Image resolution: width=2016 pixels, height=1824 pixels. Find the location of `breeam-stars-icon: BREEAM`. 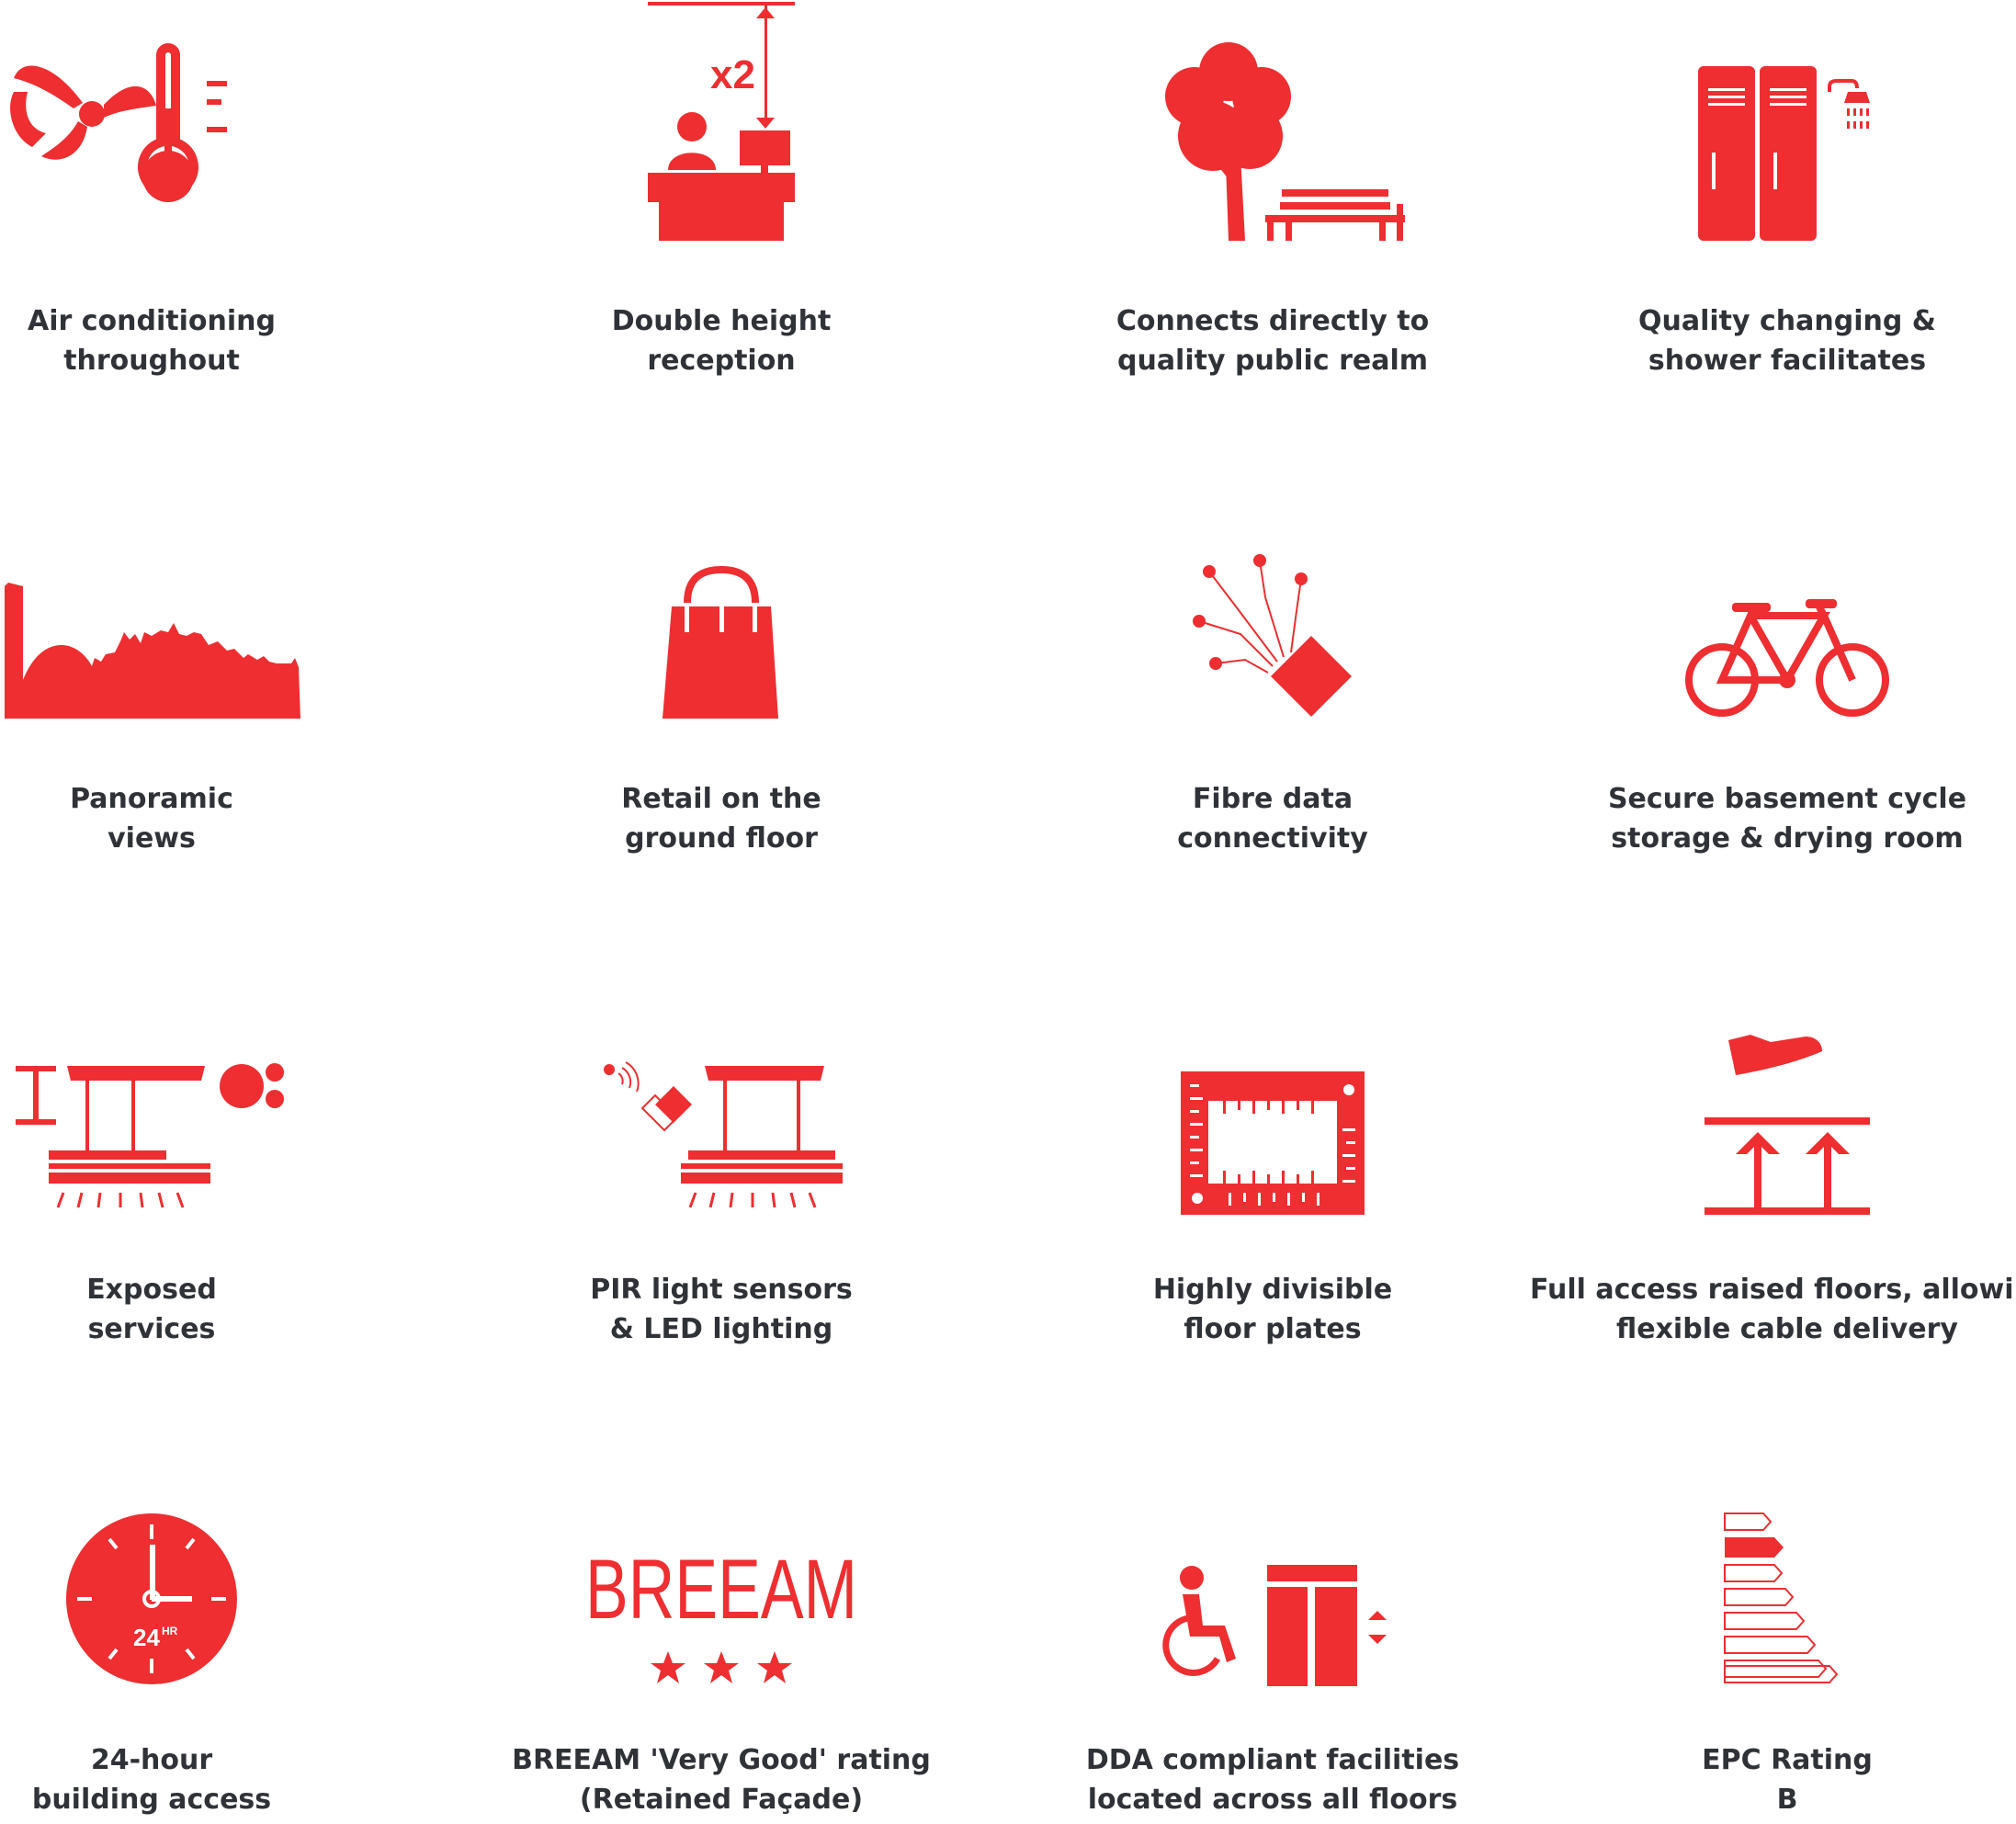

breeam-stars-icon: BREEAM is located at coordinates (721, 1562).